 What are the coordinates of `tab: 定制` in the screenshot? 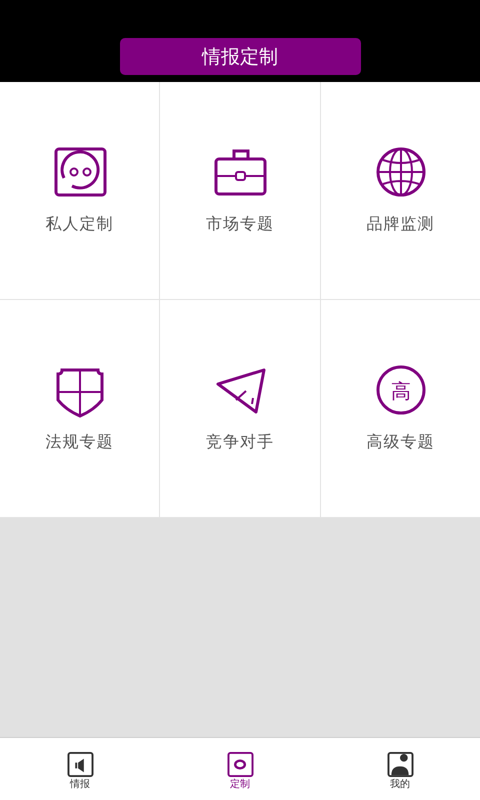 It's located at (240, 769).